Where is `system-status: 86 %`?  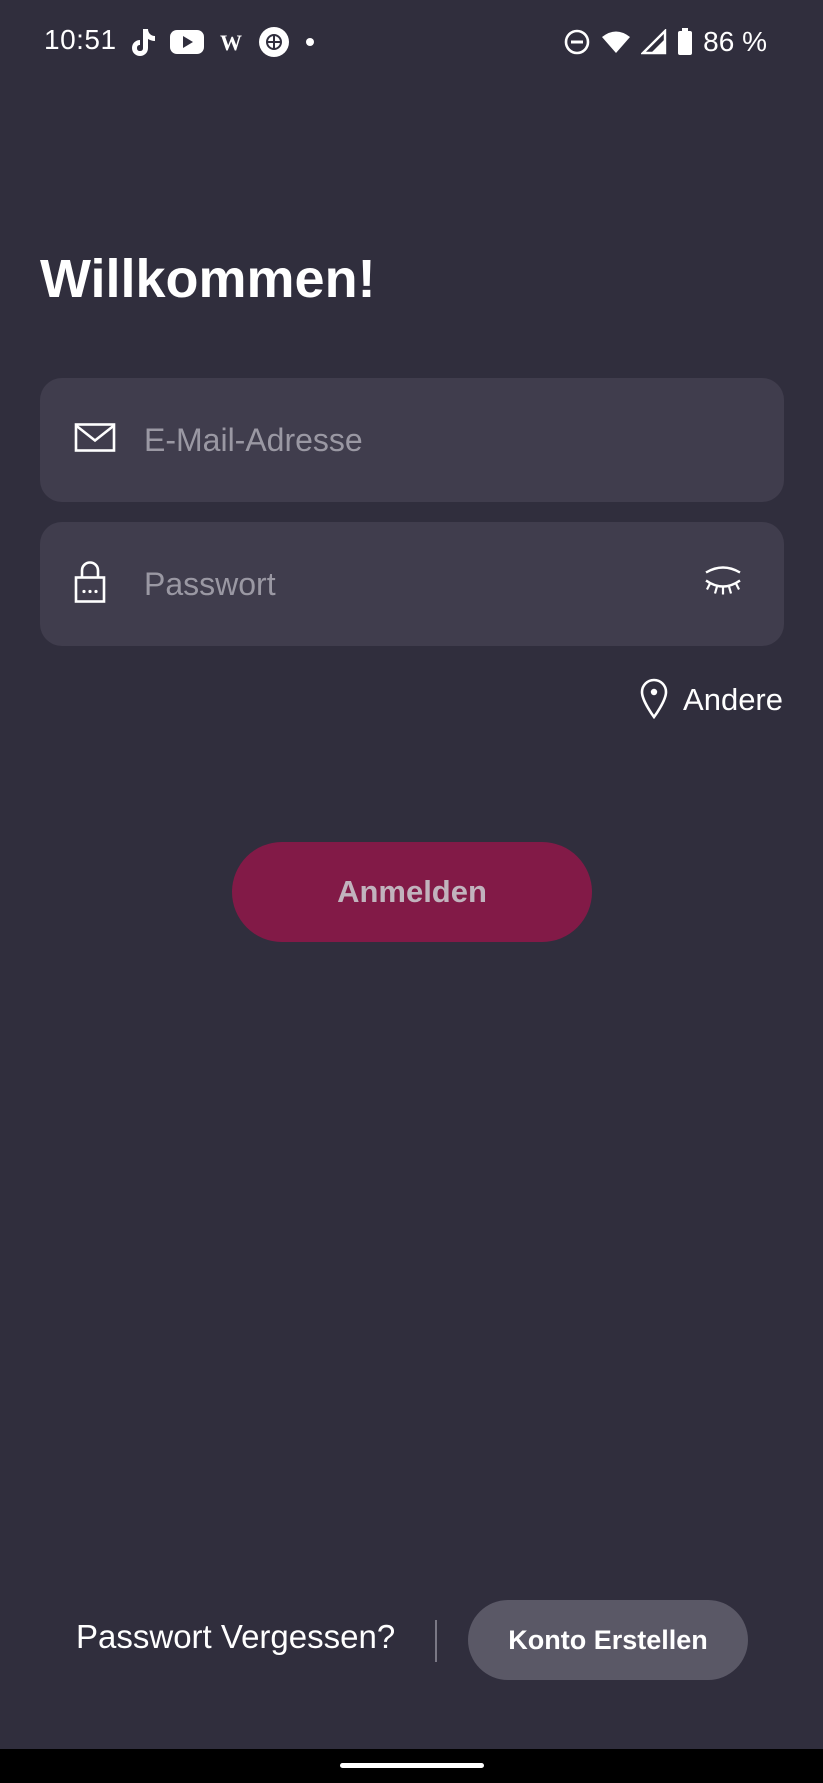 system-status: 86 % is located at coordinates (665, 42).